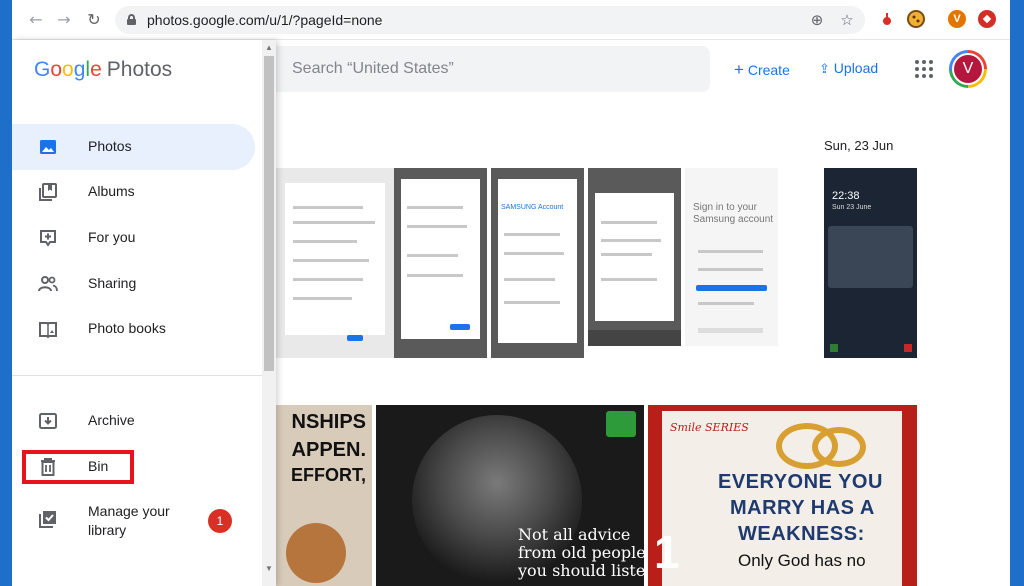 This screenshot has height=586, width=1024. I want to click on upload-button: ⇪ Upload, so click(848, 68).